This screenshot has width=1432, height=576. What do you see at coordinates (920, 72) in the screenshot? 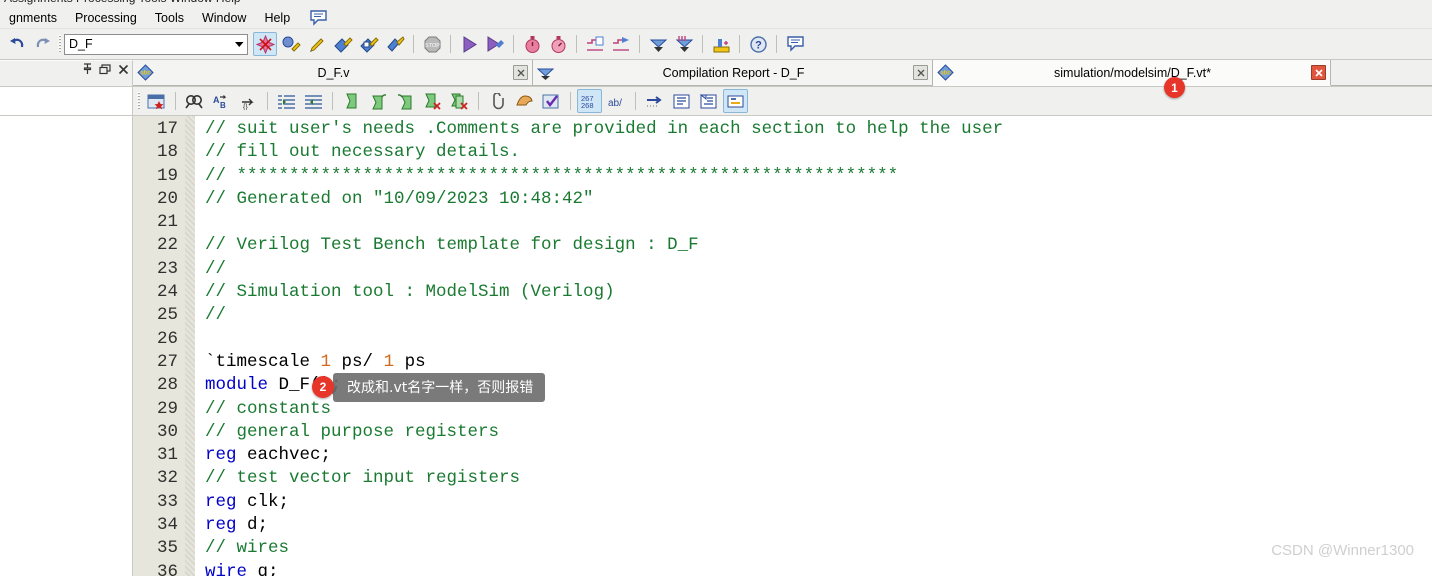
I see `tab-compilation-report-close` at bounding box center [920, 72].